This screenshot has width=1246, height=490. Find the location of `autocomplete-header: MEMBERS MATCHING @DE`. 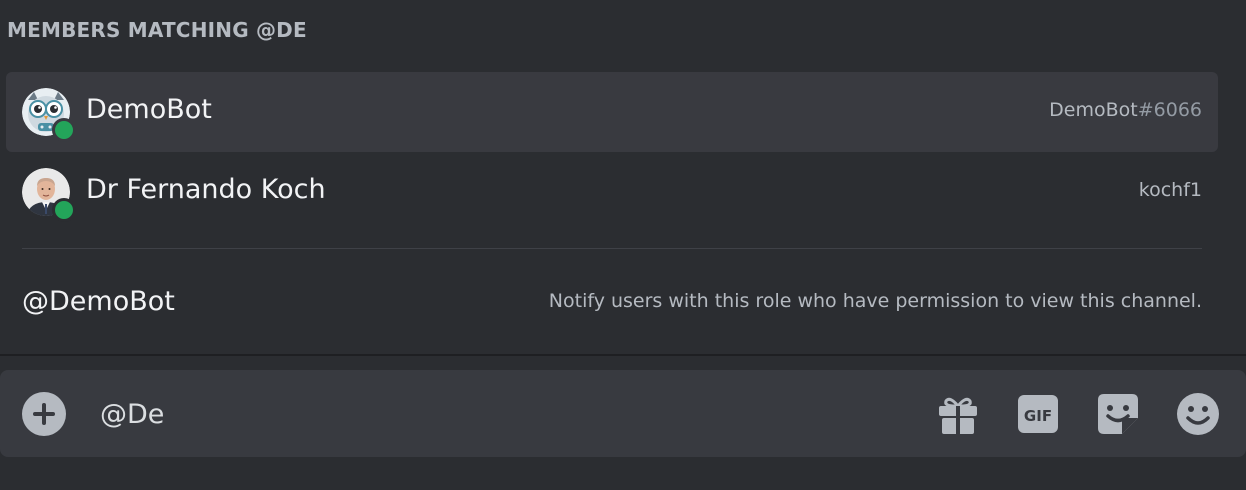

autocomplete-header: MEMBERS MATCHING @DE is located at coordinates (157, 30).